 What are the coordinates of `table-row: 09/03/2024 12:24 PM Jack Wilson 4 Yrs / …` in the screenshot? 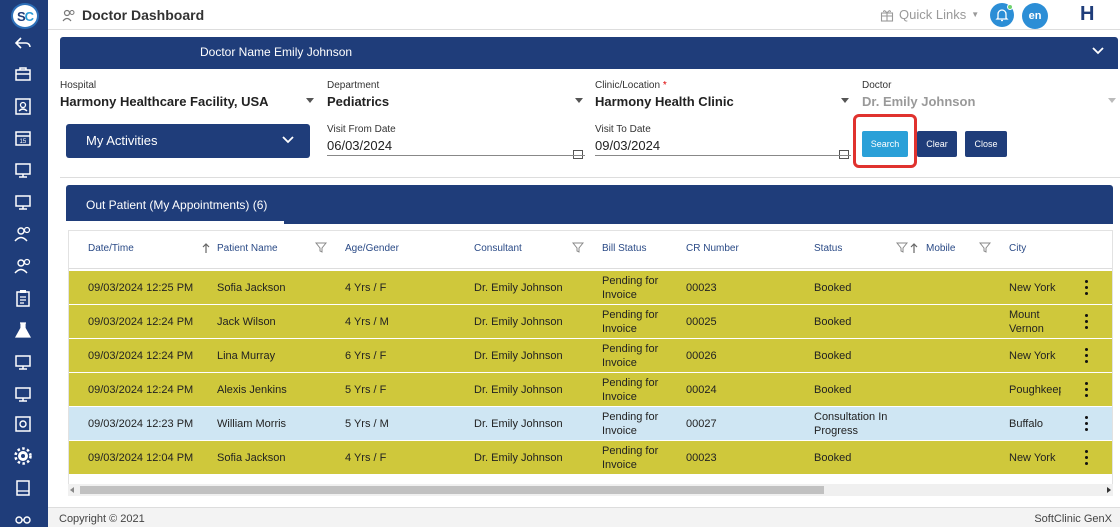 It's located at (590, 322).